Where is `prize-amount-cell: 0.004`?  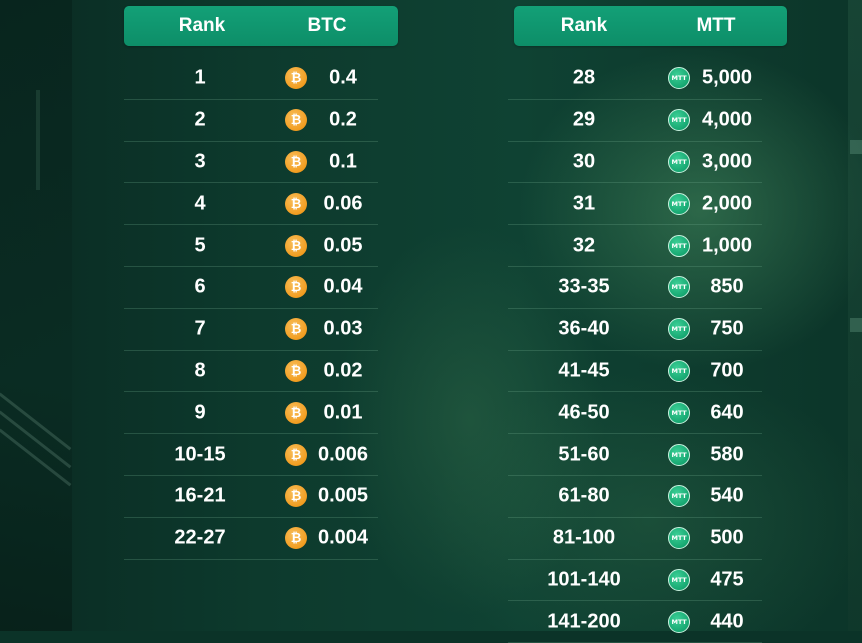
prize-amount-cell: 0.004 is located at coordinates (343, 537).